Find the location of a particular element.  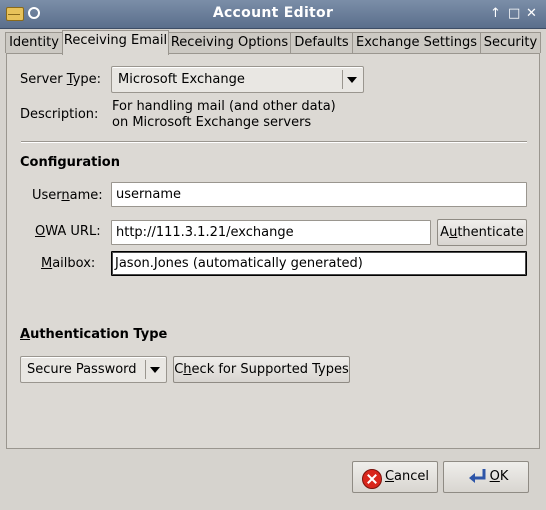

separator is located at coordinates (274, 142).